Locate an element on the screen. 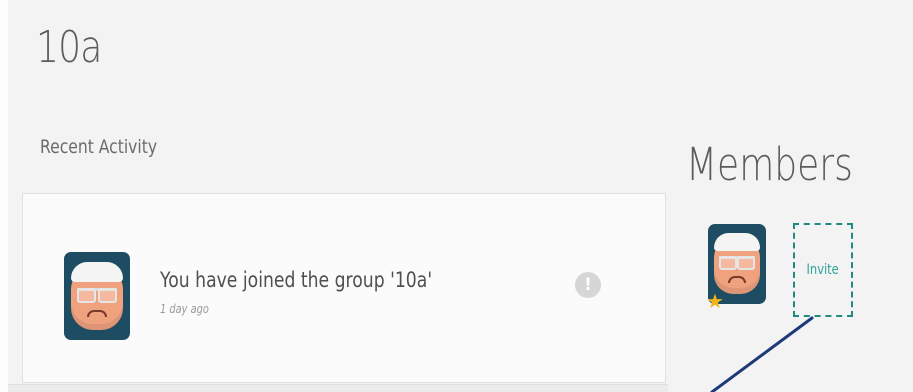 The image size is (913, 392). invite-label: Invite is located at coordinates (823, 270).